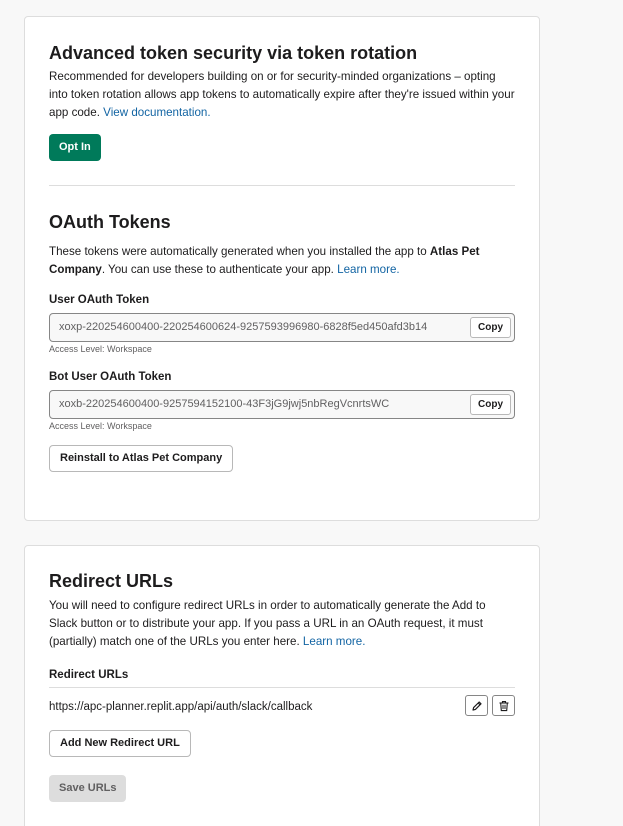 The height and width of the screenshot is (826, 623). What do you see at coordinates (141, 458) in the screenshot?
I see `reinstall-button: Reinstall to Atlas Pet Company` at bounding box center [141, 458].